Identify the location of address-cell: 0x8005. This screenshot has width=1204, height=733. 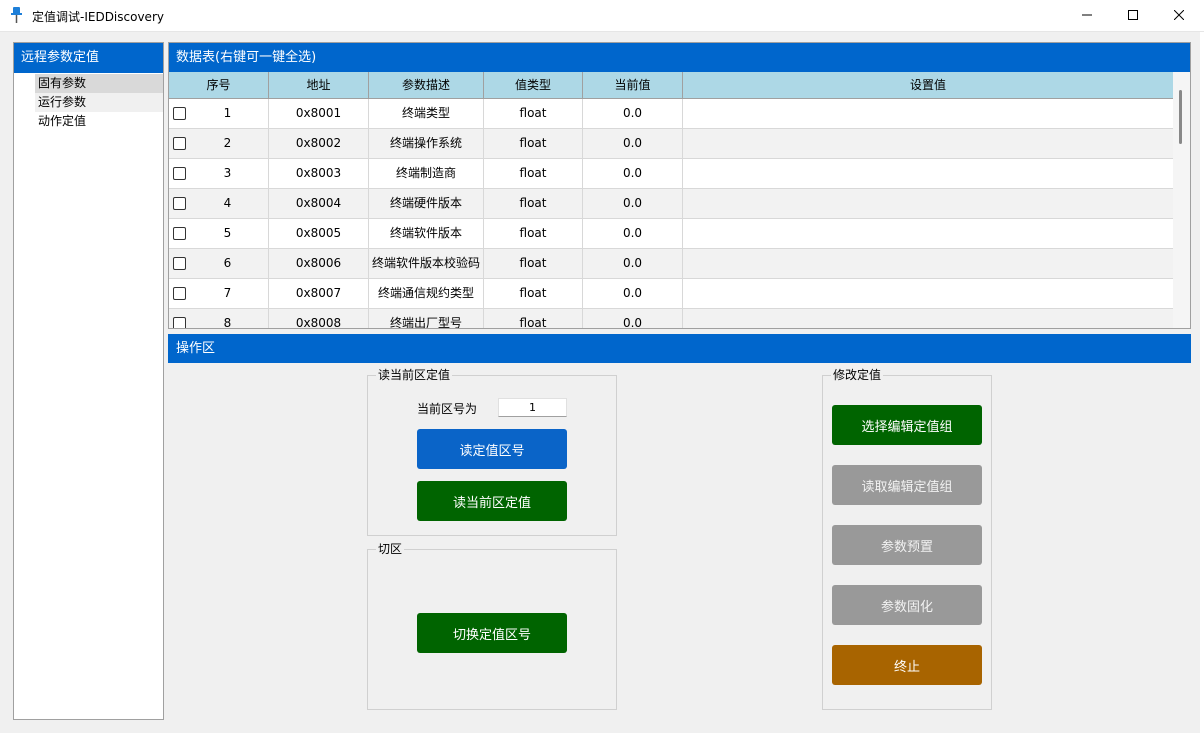
(319, 234).